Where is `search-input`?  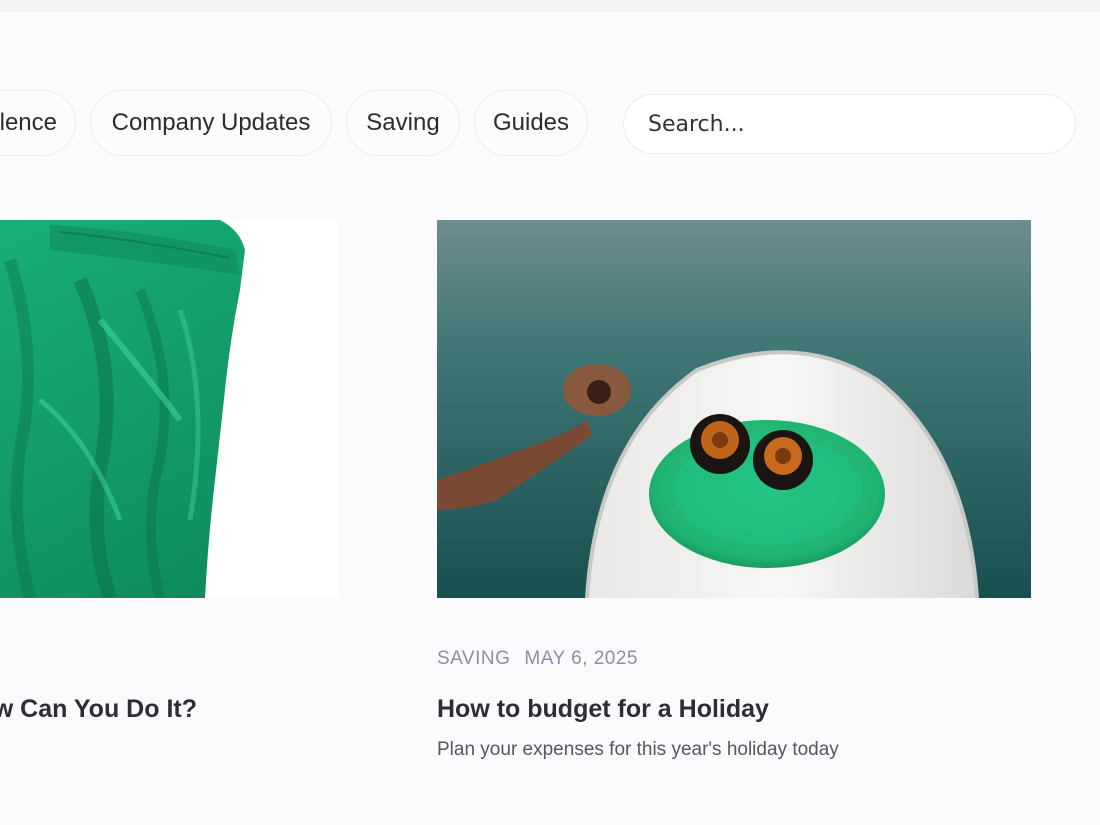 search-input is located at coordinates (849, 124).